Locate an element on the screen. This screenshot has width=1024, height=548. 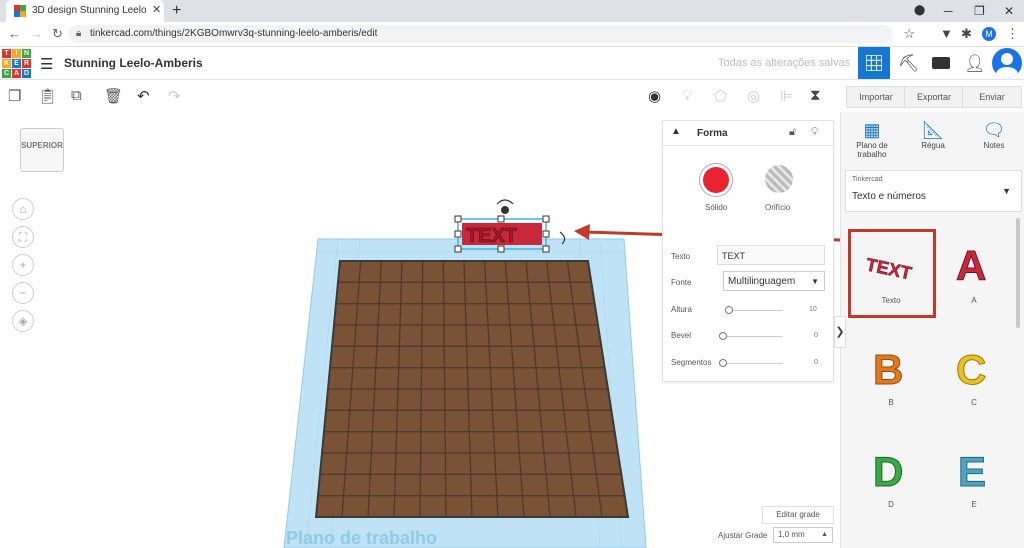
segments-slider is located at coordinates (752, 363).